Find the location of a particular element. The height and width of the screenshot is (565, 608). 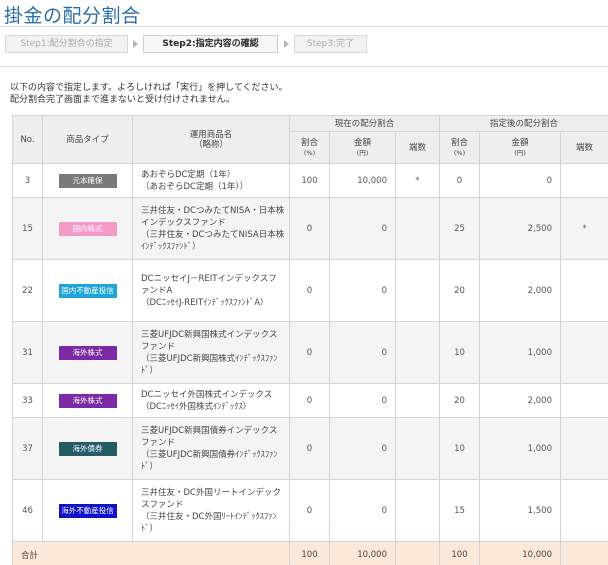

new-amount: 0 is located at coordinates (520, 180).